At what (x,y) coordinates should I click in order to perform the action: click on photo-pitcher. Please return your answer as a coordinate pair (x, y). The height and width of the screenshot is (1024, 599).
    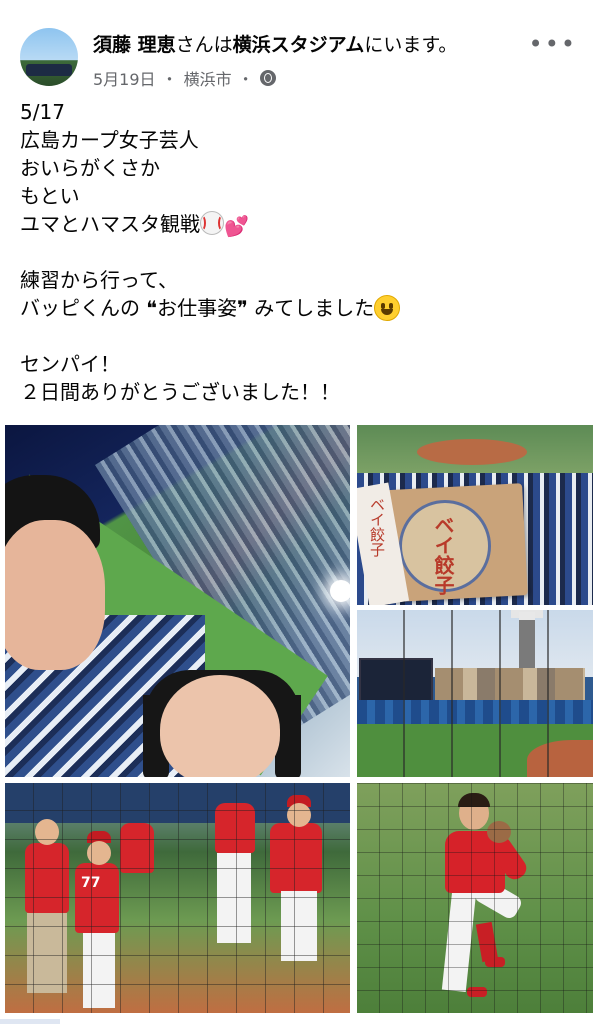
    Looking at the image, I should click on (475, 898).